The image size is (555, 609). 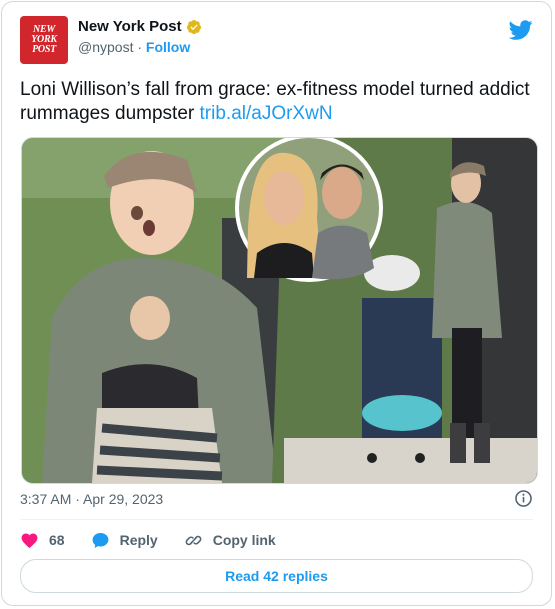 I want to click on handle-row: @nypost · Follow, so click(x=140, y=47).